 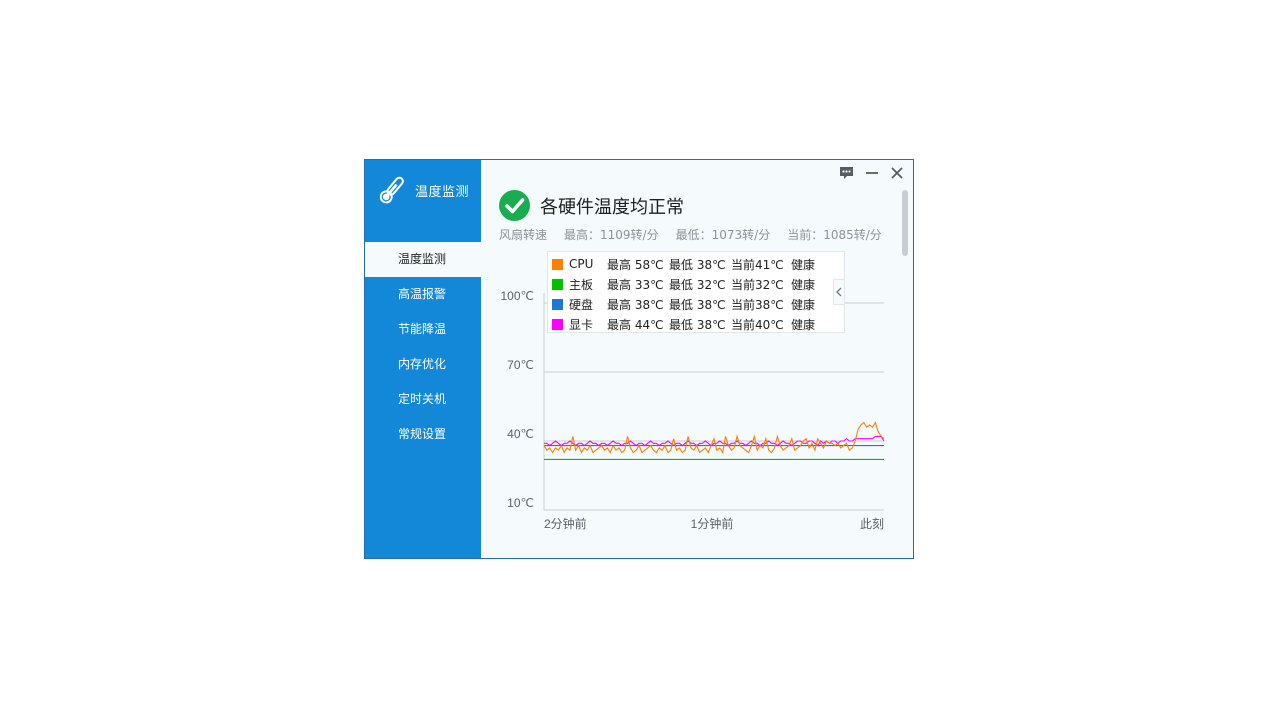 What do you see at coordinates (423, 329) in the screenshot?
I see `sidebar-item-energy-cooling: 节能降温` at bounding box center [423, 329].